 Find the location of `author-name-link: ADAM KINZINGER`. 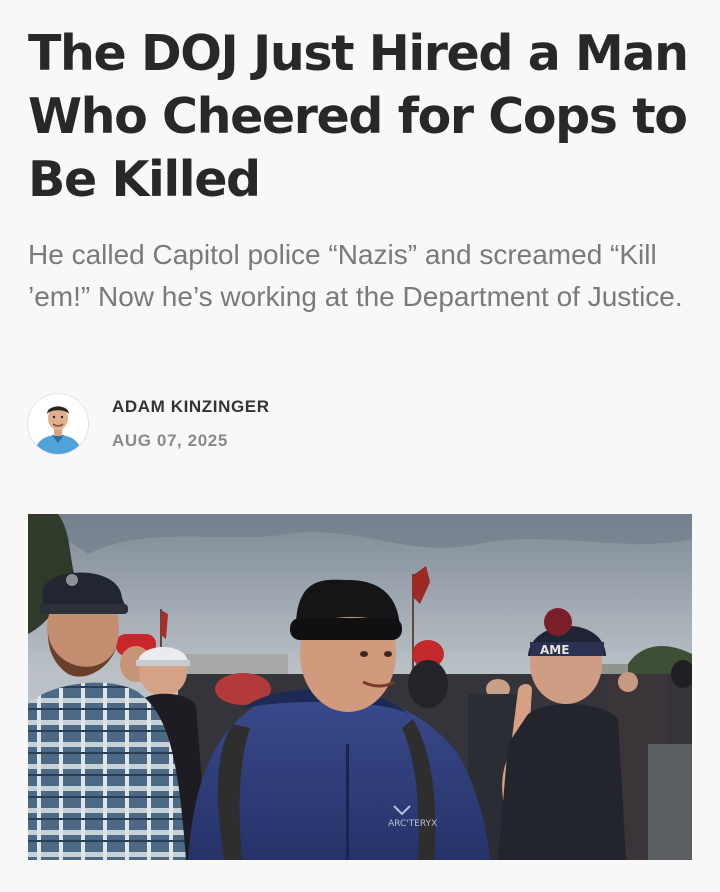

author-name-link: ADAM KINZINGER is located at coordinates (191, 407).